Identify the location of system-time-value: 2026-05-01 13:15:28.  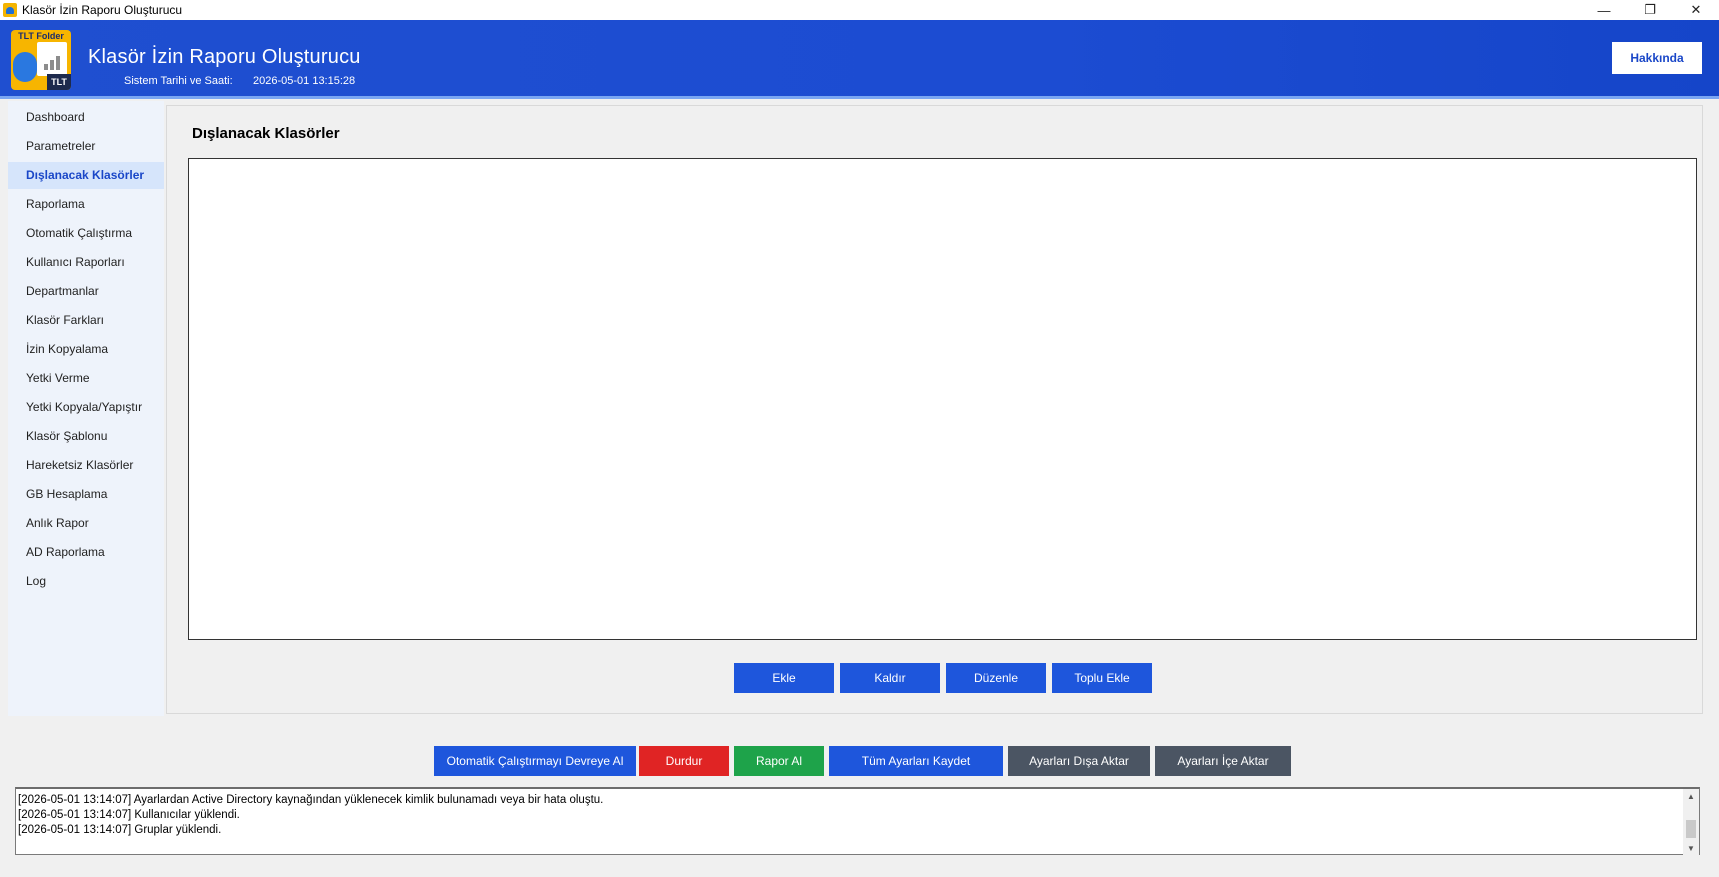
(304, 81).